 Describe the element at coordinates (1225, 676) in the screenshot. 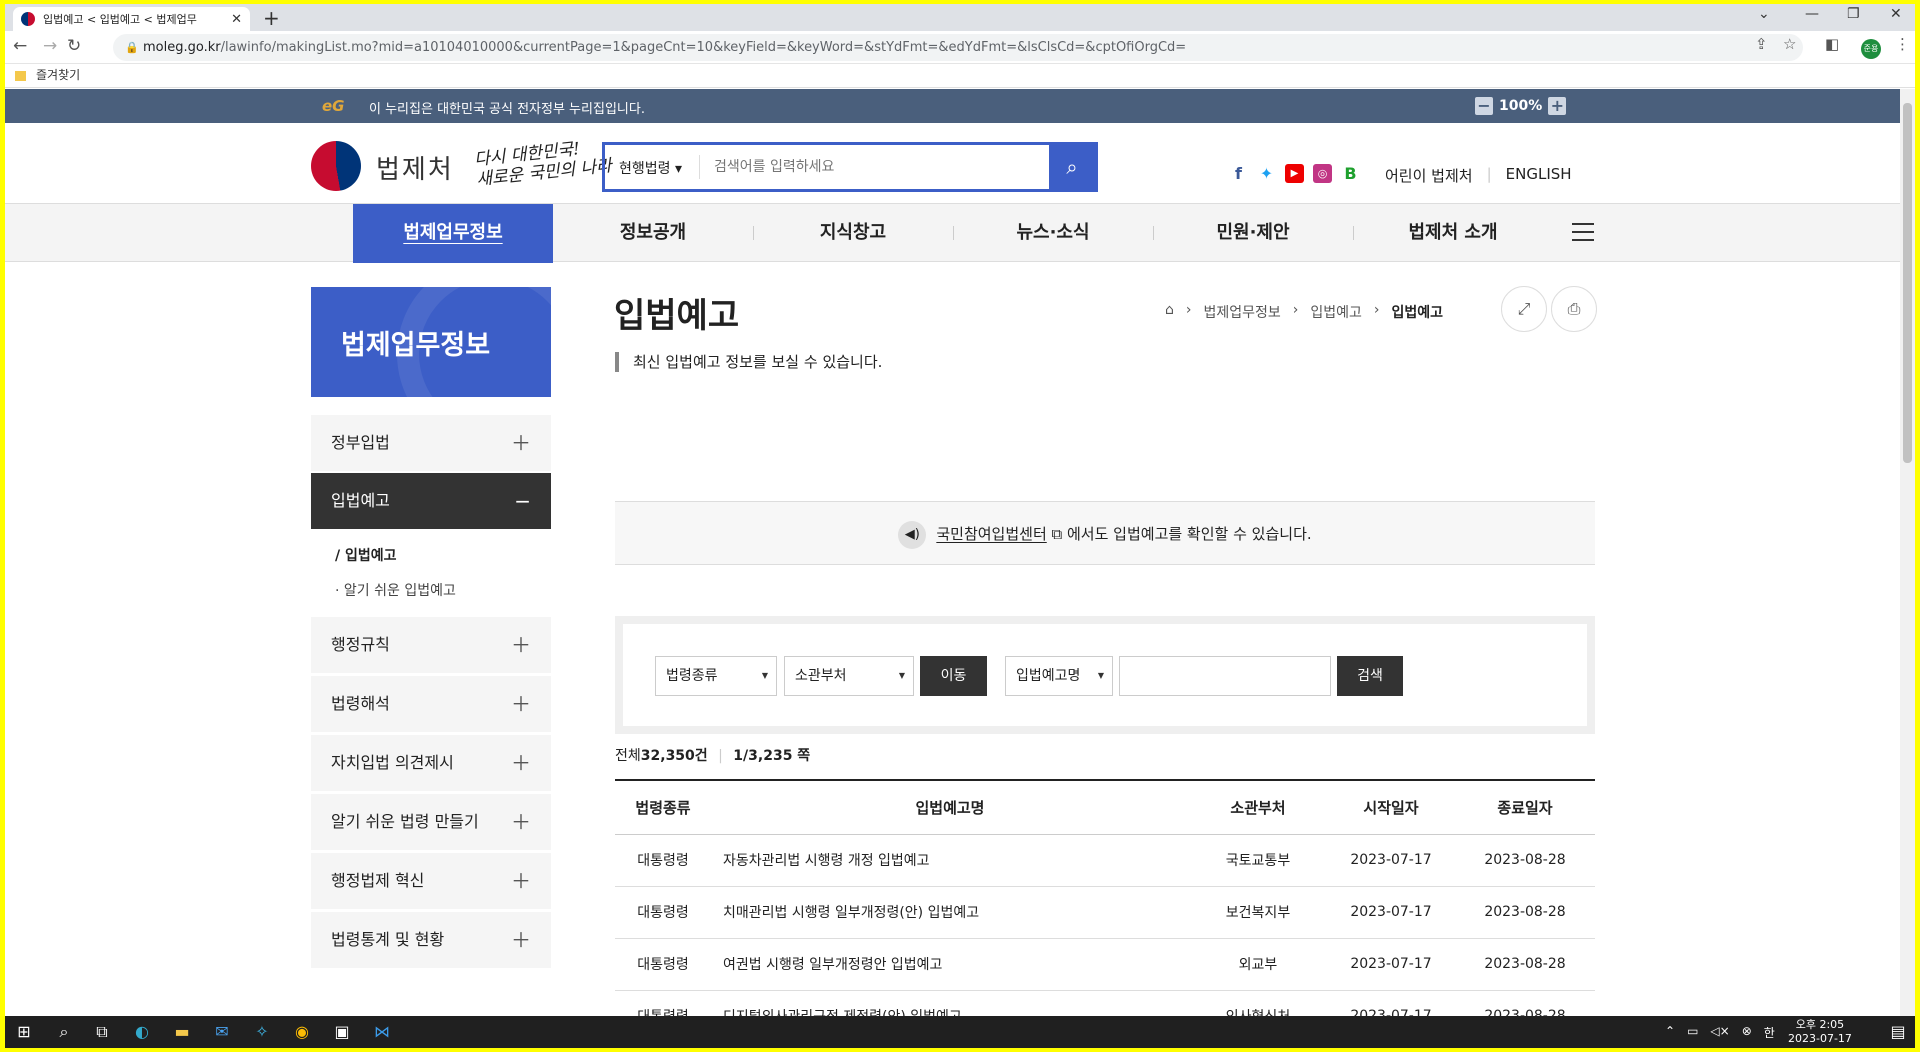

I see `keyword-input` at that location.